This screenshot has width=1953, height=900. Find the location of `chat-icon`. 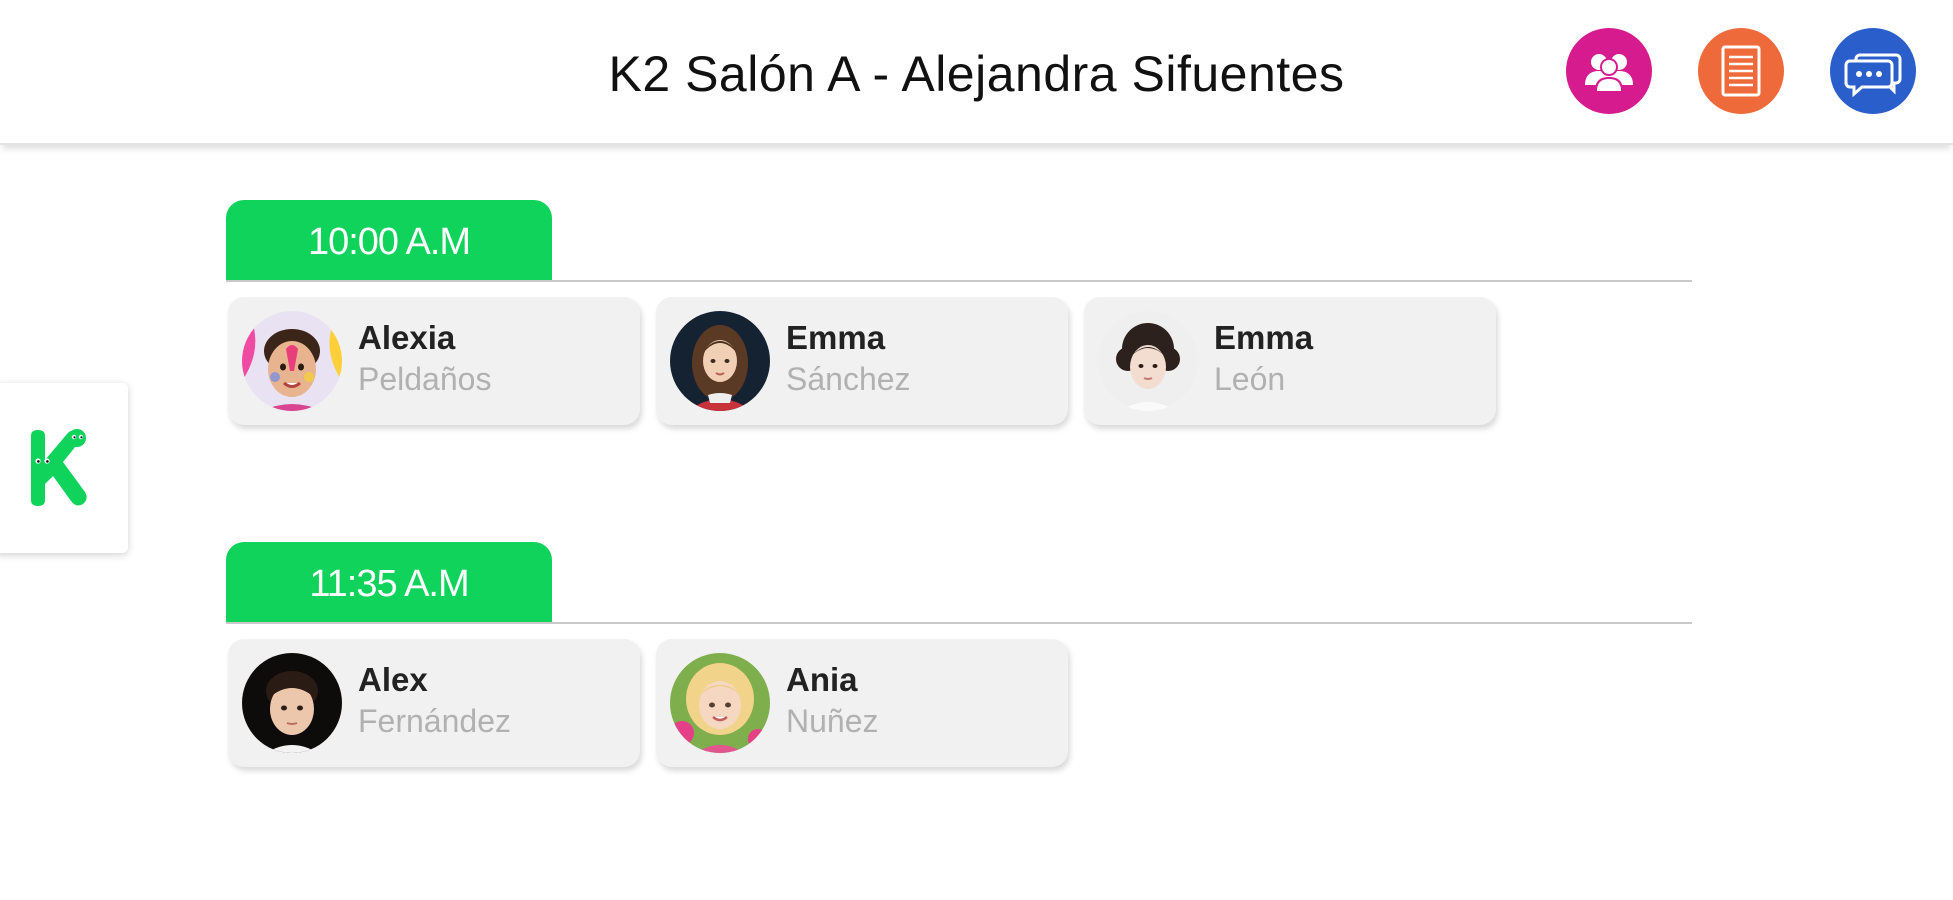

chat-icon is located at coordinates (1873, 75).